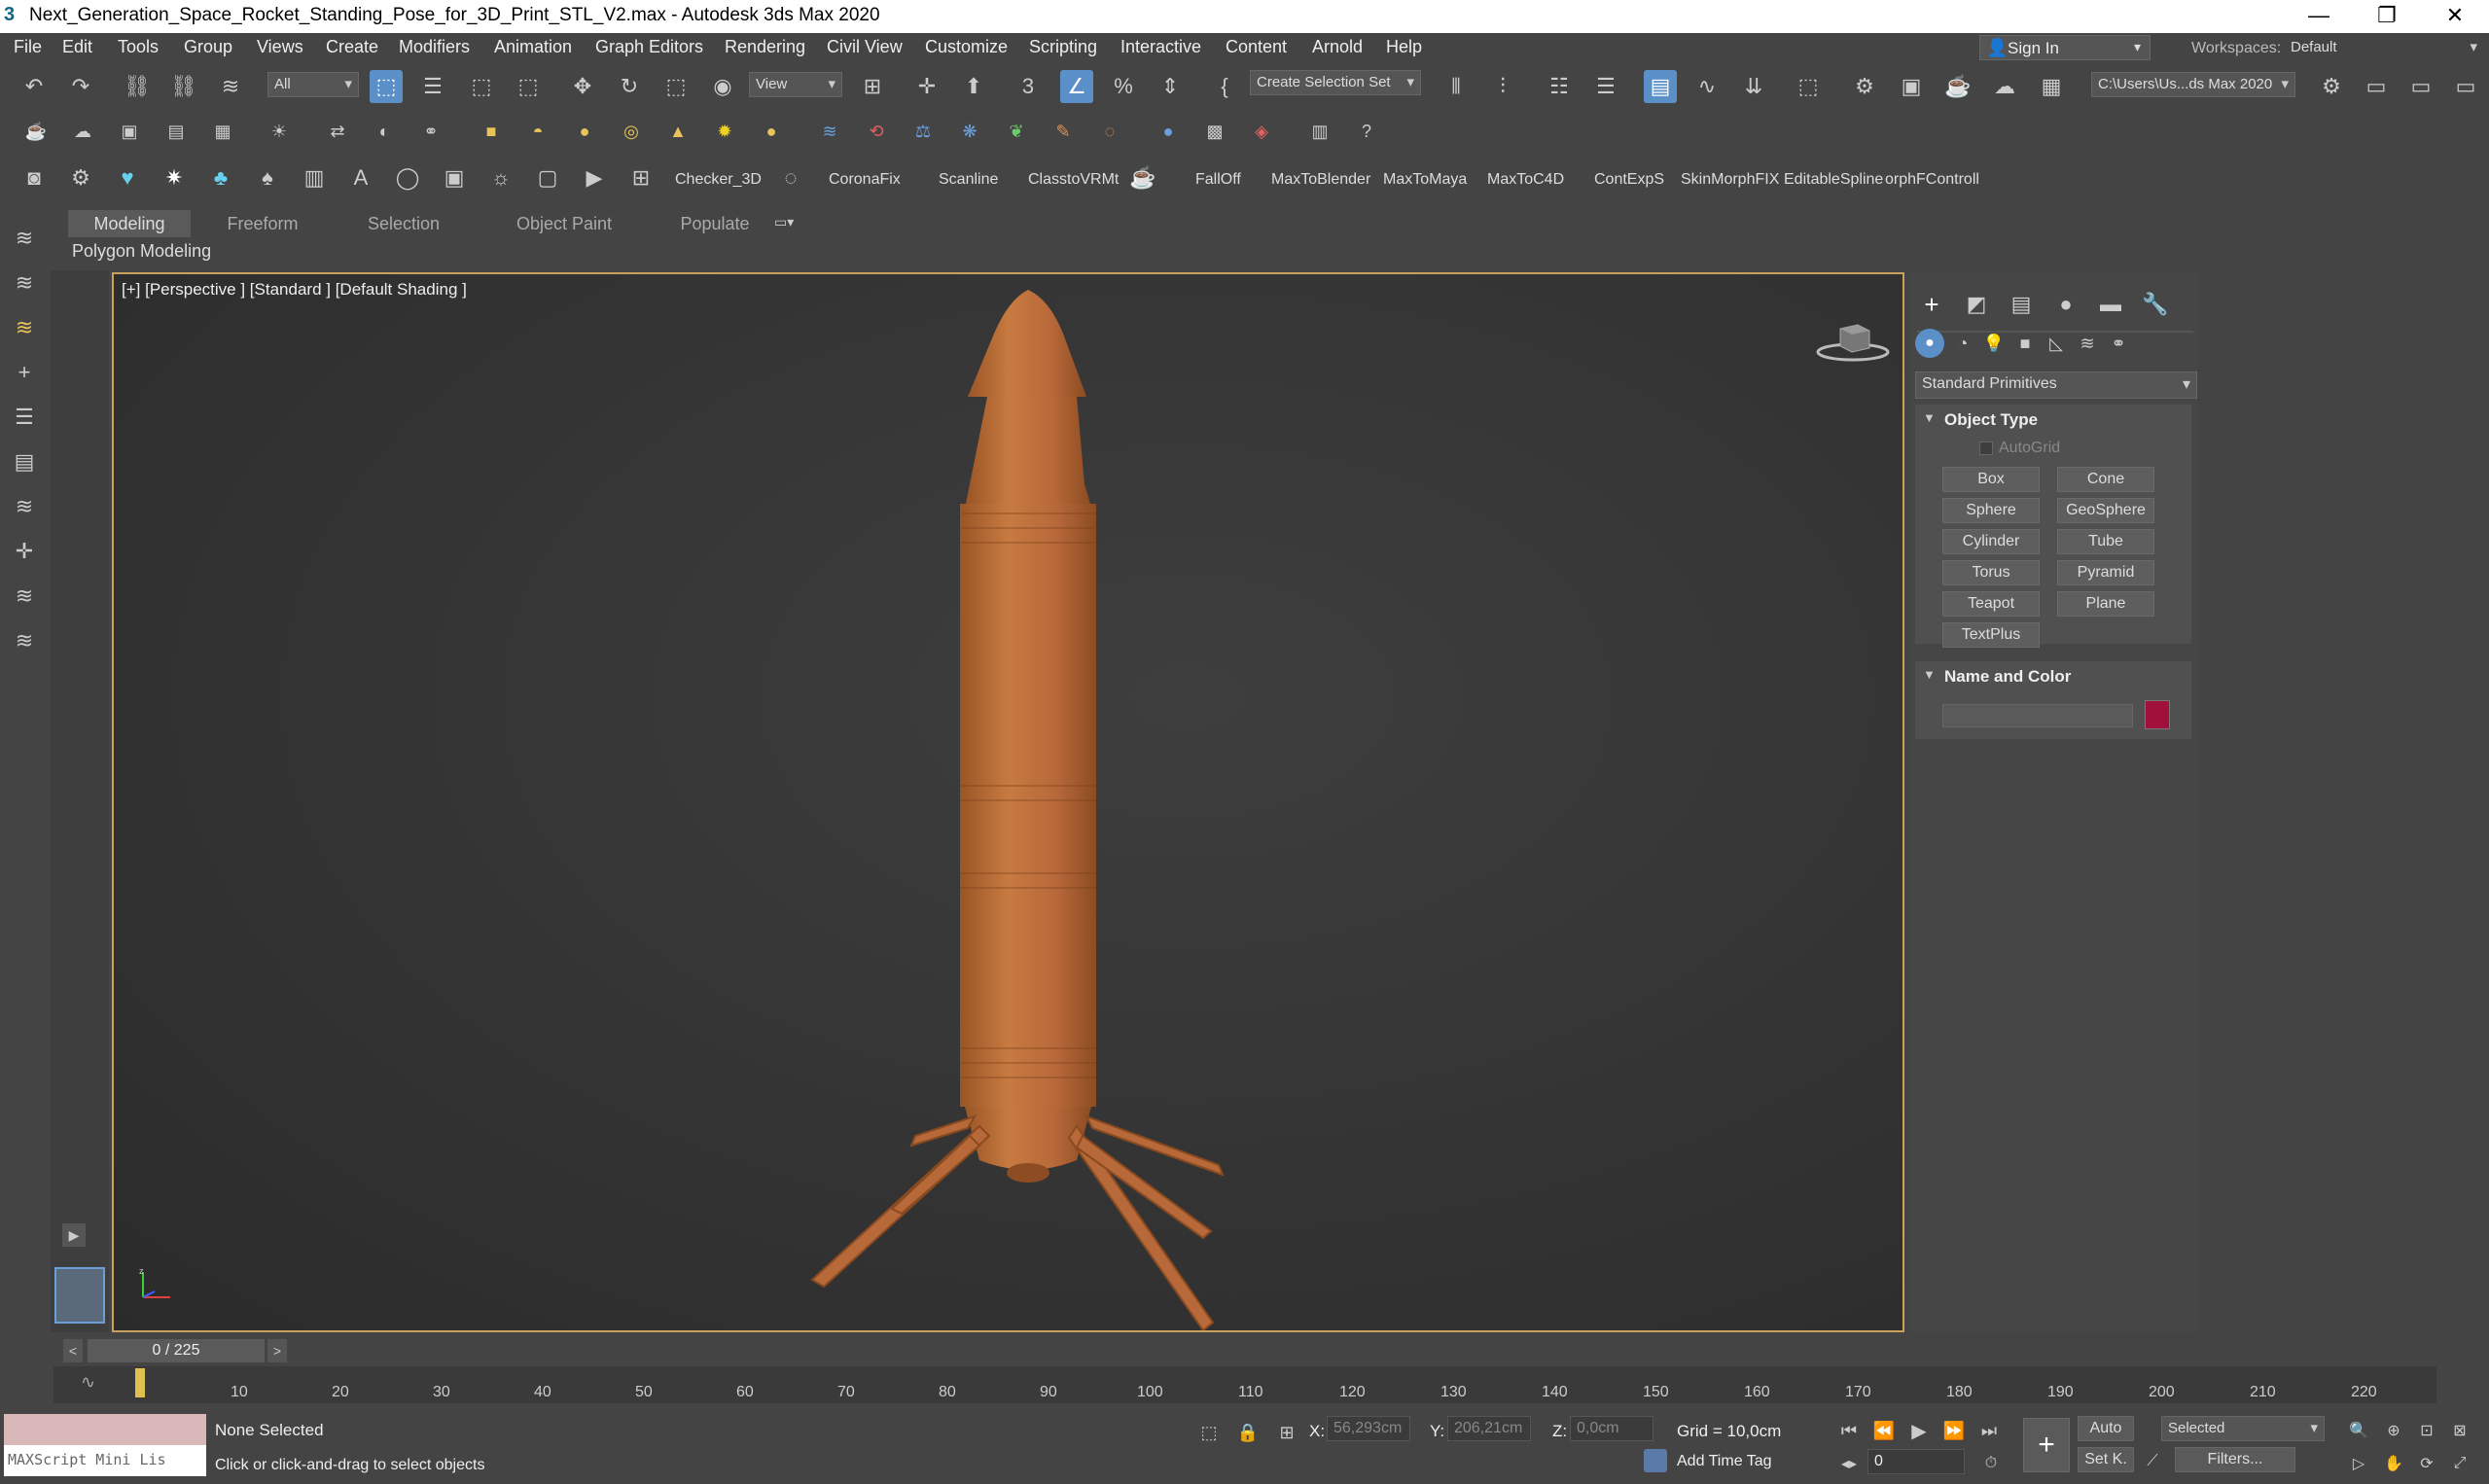 This screenshot has width=2489, height=1484. Describe the element at coordinates (1991, 511) in the screenshot. I see `sphere-button: Sphere` at that location.